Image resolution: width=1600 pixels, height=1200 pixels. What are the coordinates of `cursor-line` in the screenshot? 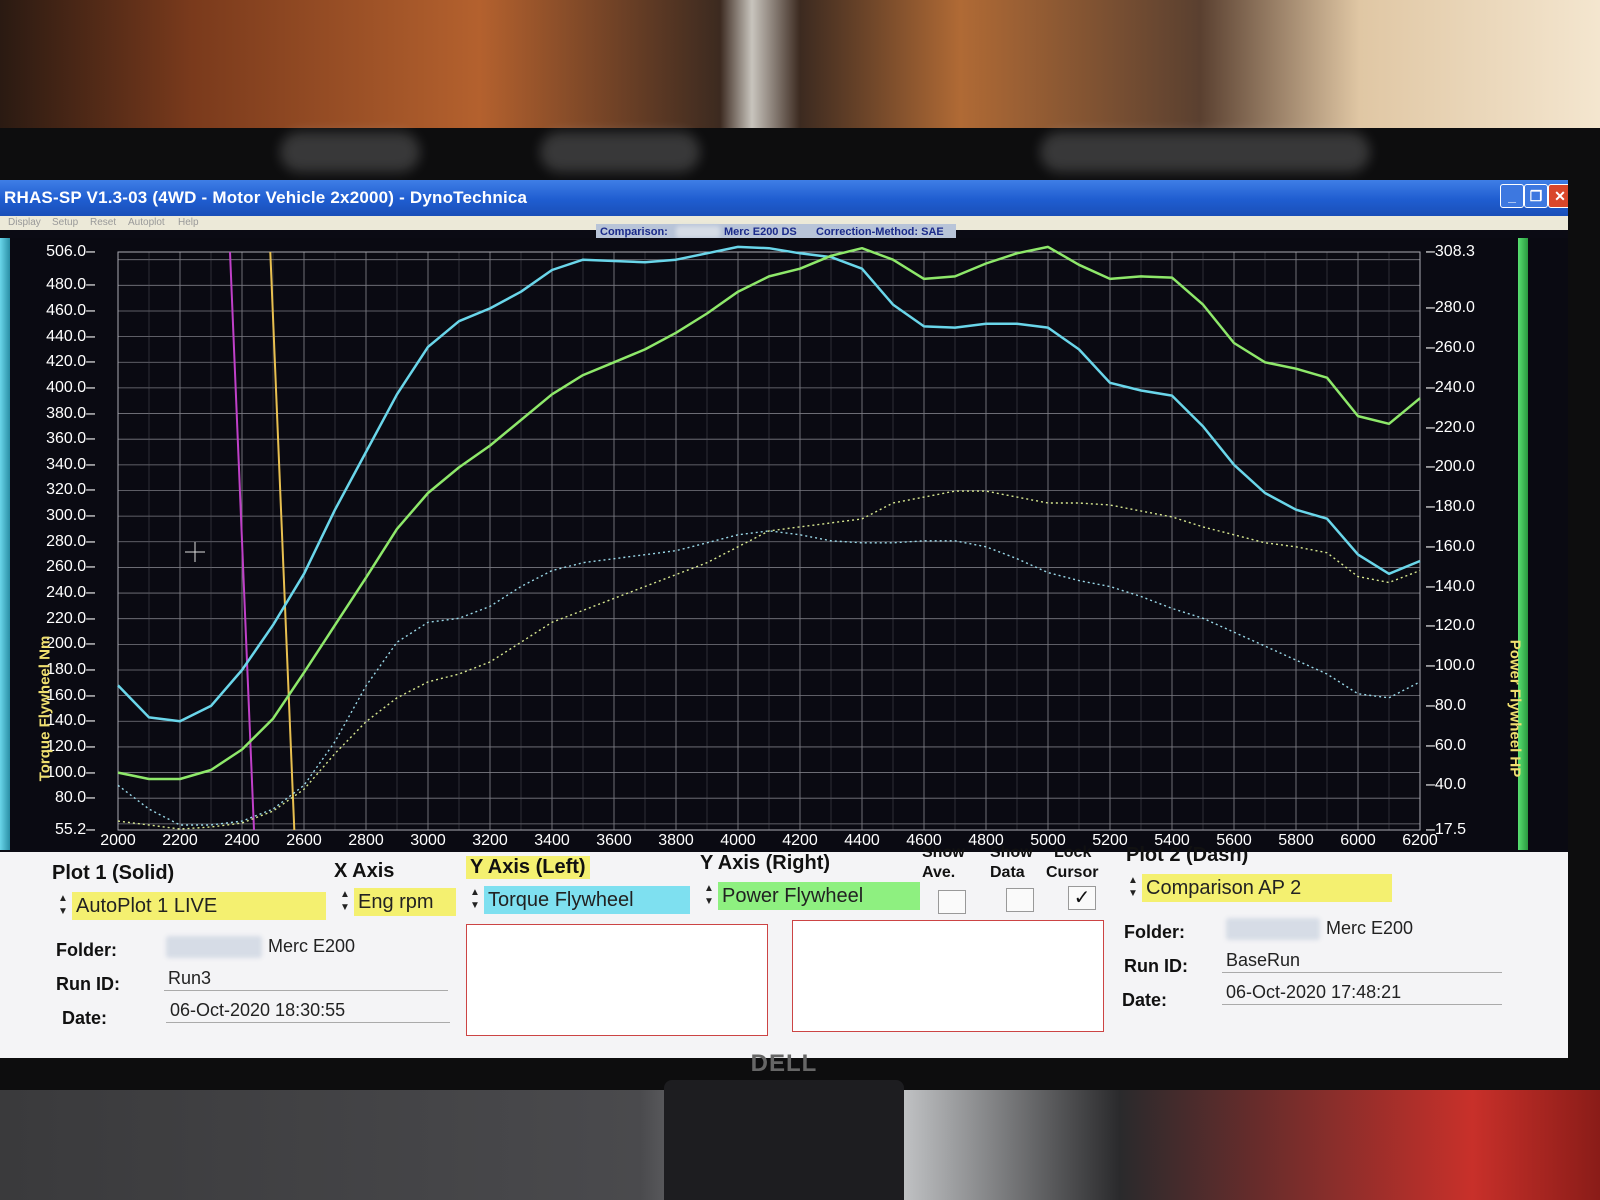 It's located at (282, 541).